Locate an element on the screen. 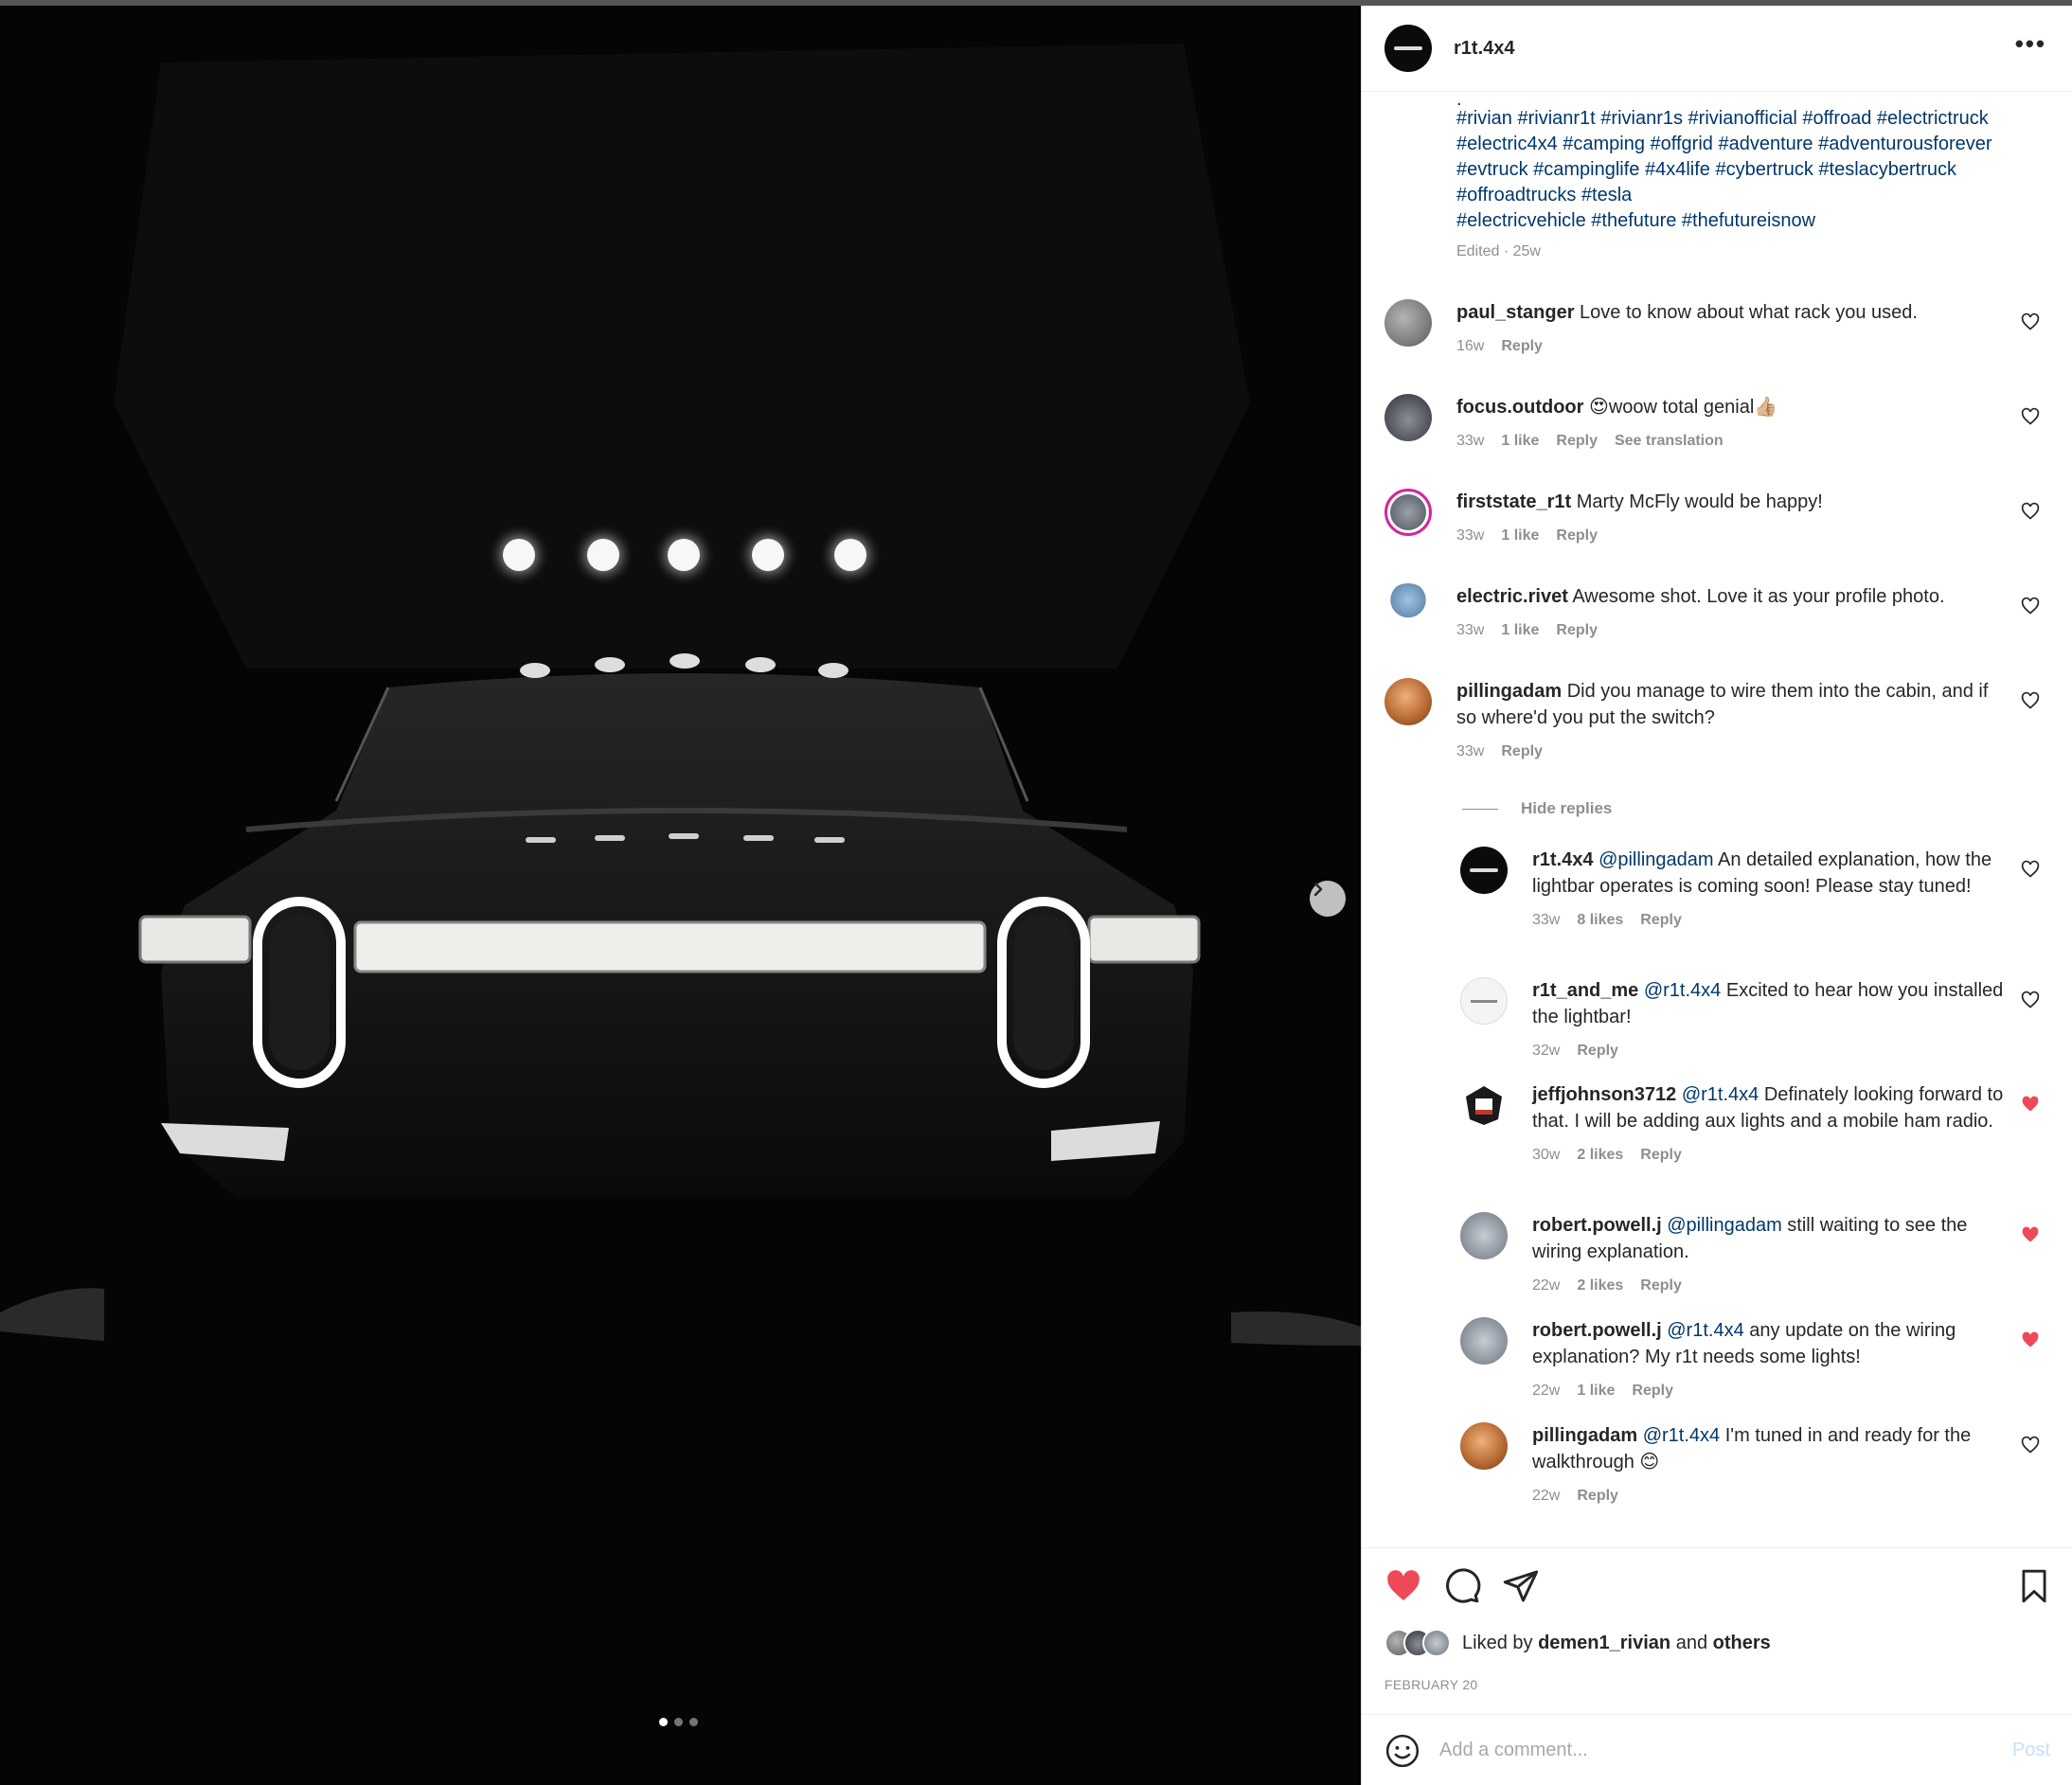  reply-username: jeffjohnson3712 is located at coordinates (1604, 1095).